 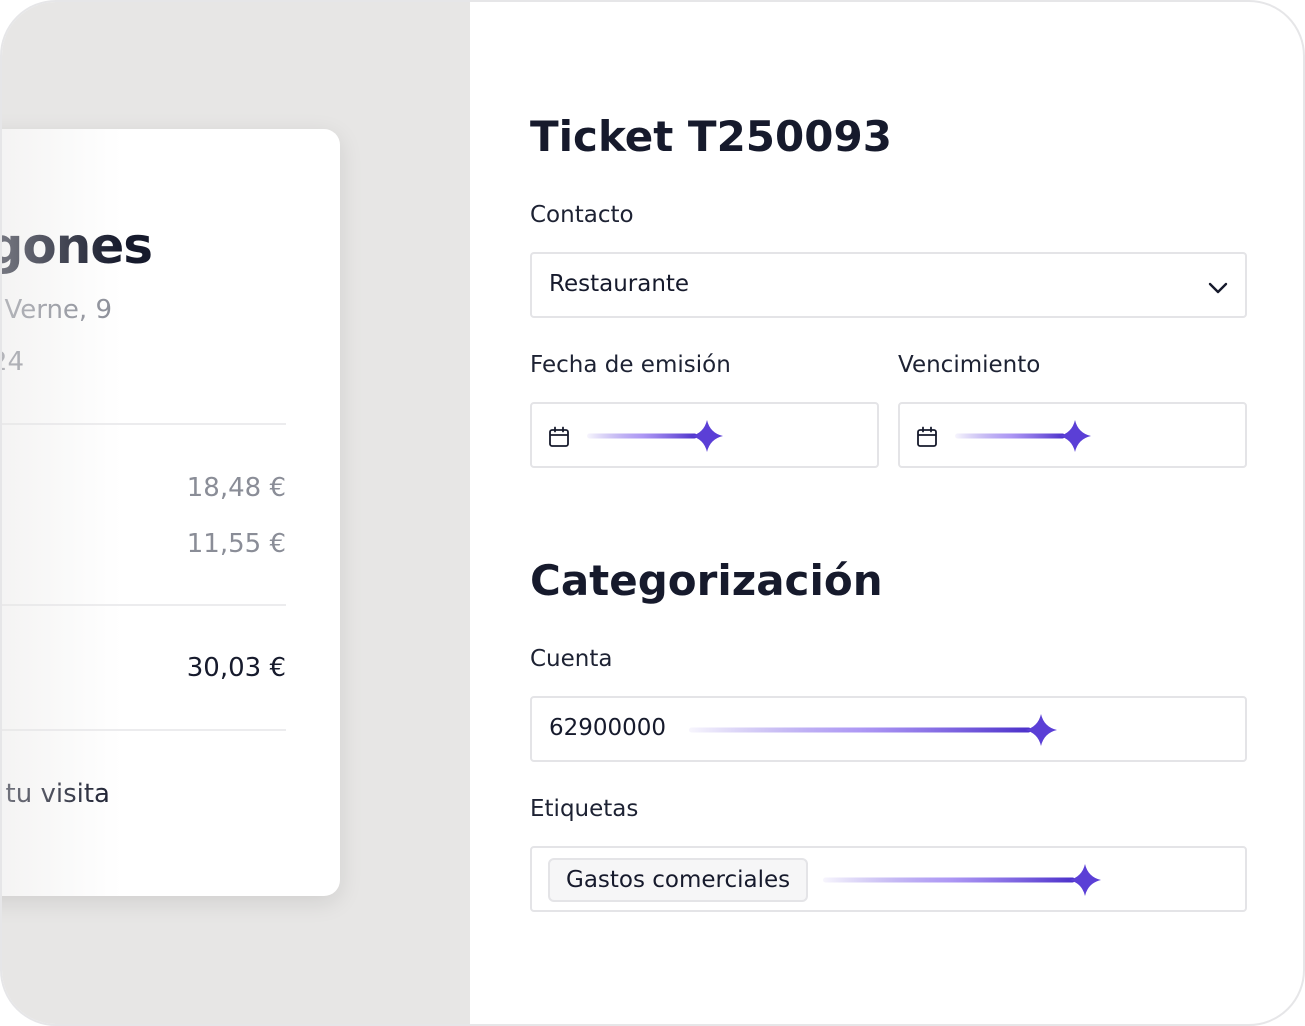 What do you see at coordinates (969, 365) in the screenshot?
I see `due-date-label: Vencimiento` at bounding box center [969, 365].